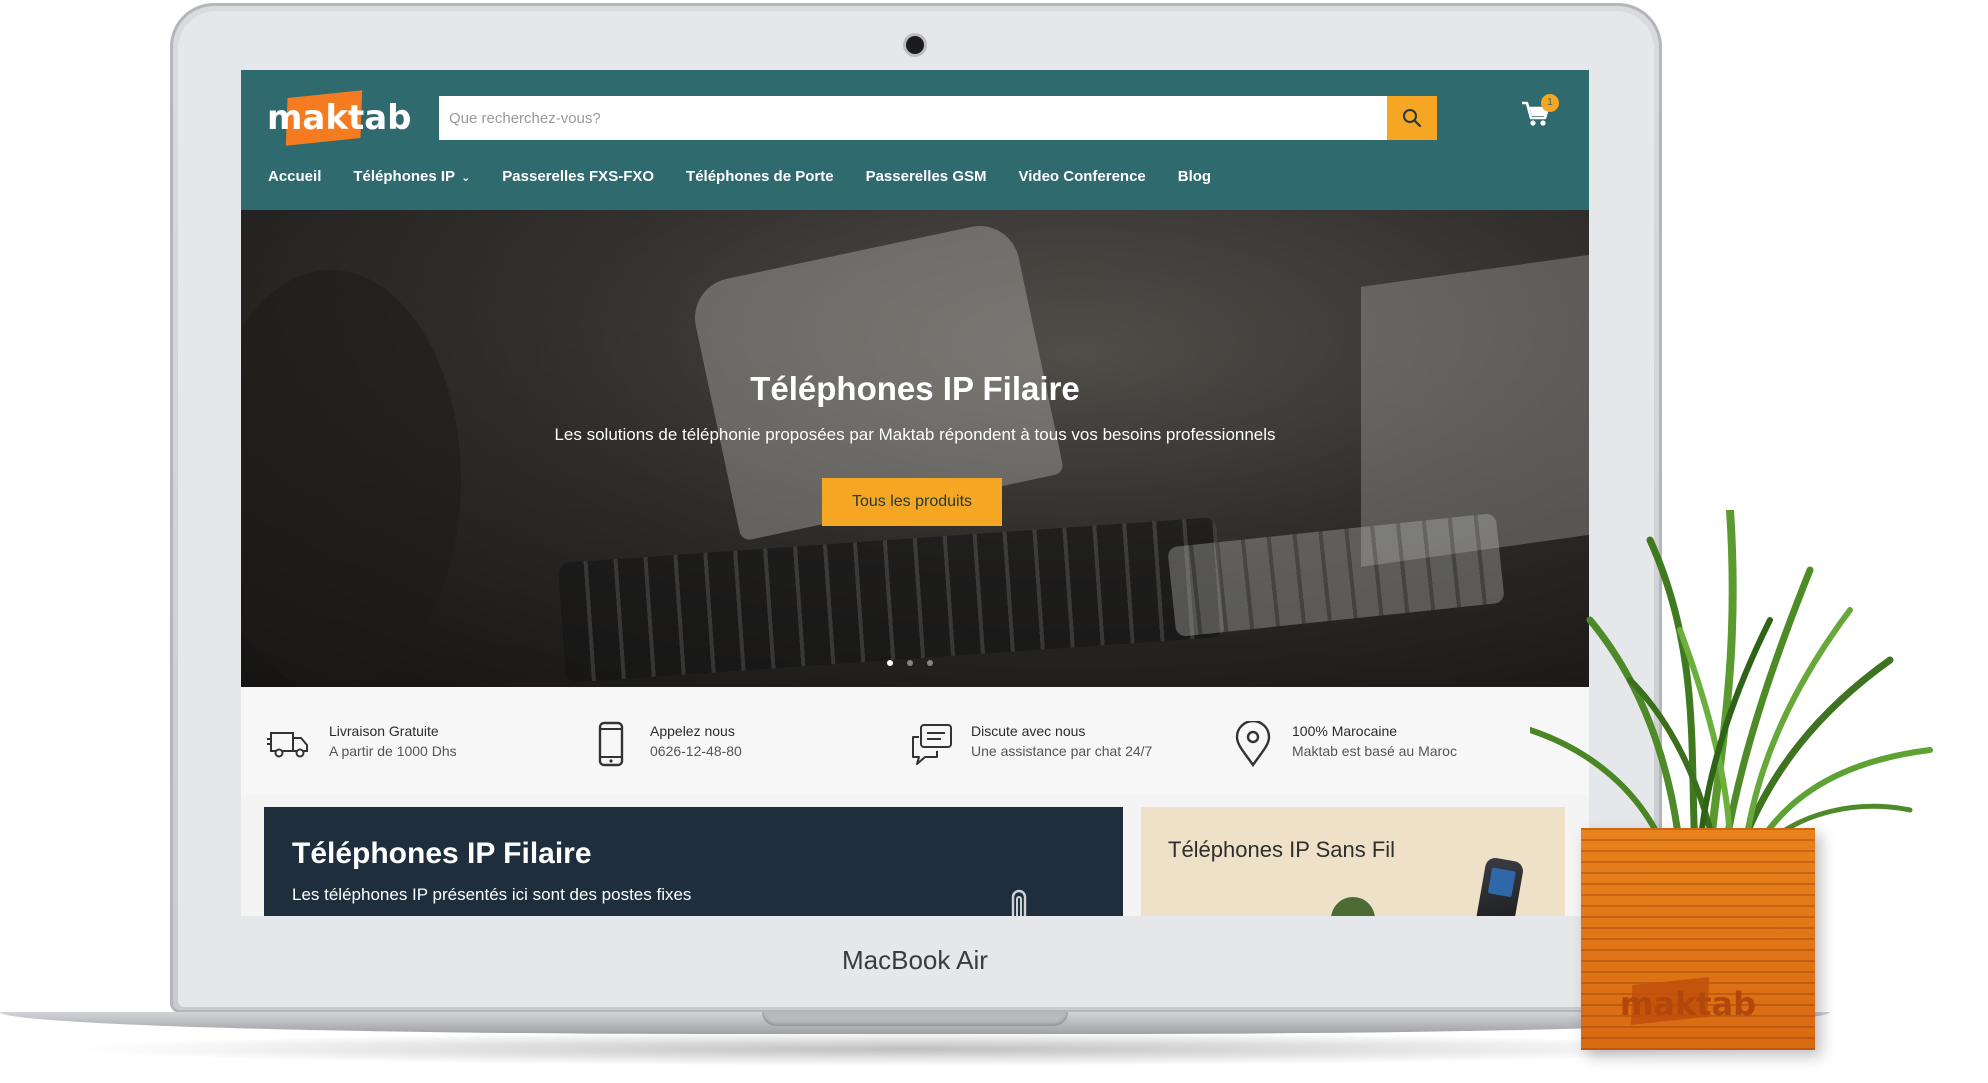 This screenshot has width=1988, height=1083. What do you see at coordinates (915, 388) in the screenshot?
I see `hero-title: Téléphones IP Filaire` at bounding box center [915, 388].